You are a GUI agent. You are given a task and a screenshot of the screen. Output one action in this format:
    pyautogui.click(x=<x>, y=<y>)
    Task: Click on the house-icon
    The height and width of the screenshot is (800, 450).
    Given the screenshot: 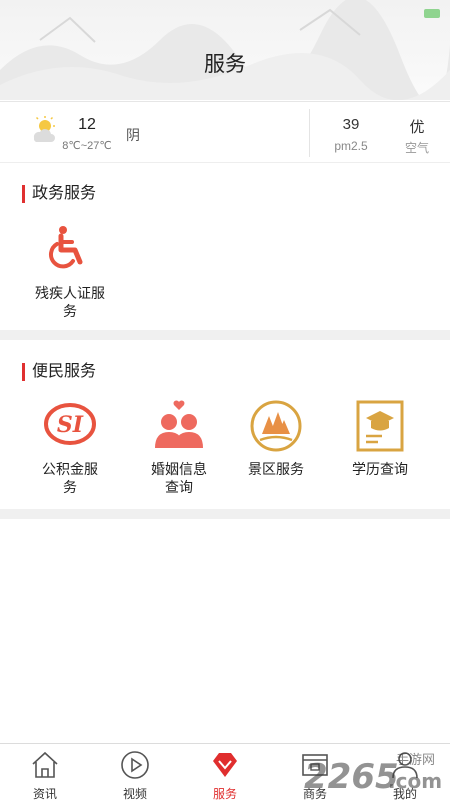 What is the action you would take?
    pyautogui.click(x=45, y=764)
    